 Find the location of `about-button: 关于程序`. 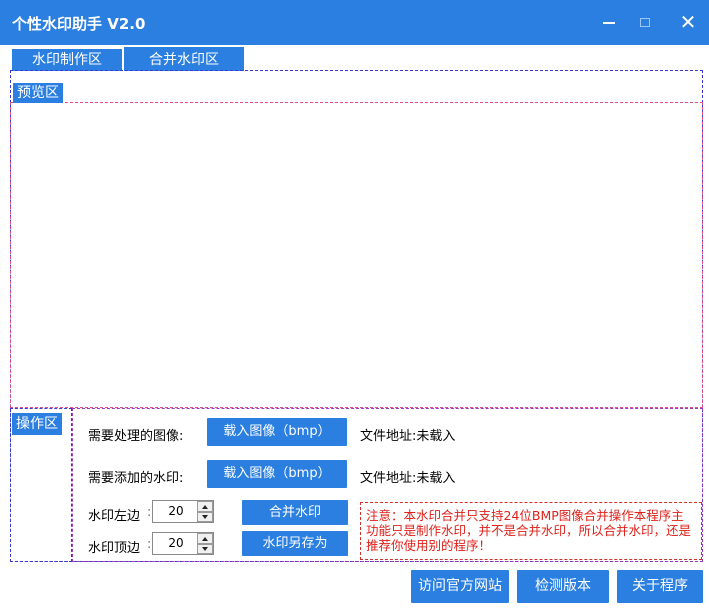

about-button: 关于程序 is located at coordinates (660, 586).